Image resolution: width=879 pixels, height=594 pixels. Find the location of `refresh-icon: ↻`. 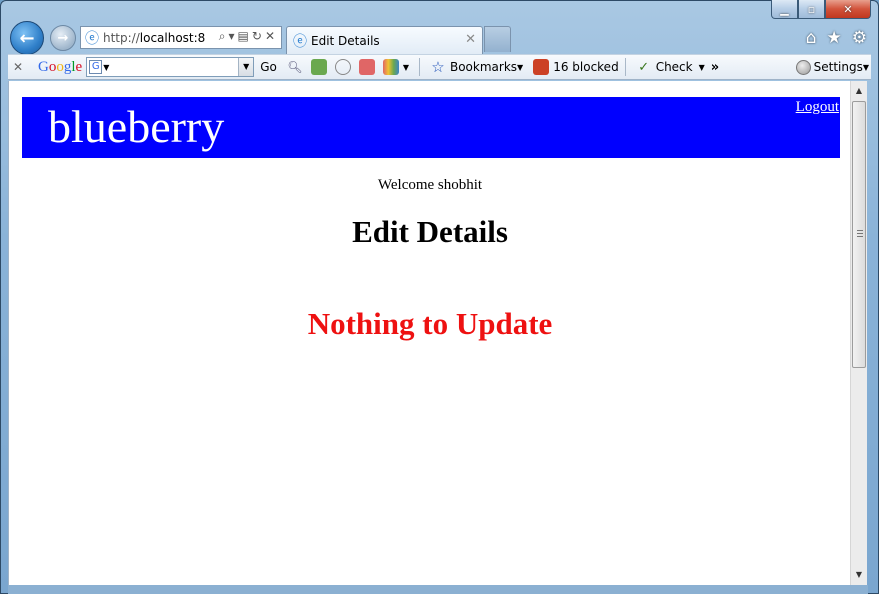

refresh-icon: ↻ is located at coordinates (258, 36).